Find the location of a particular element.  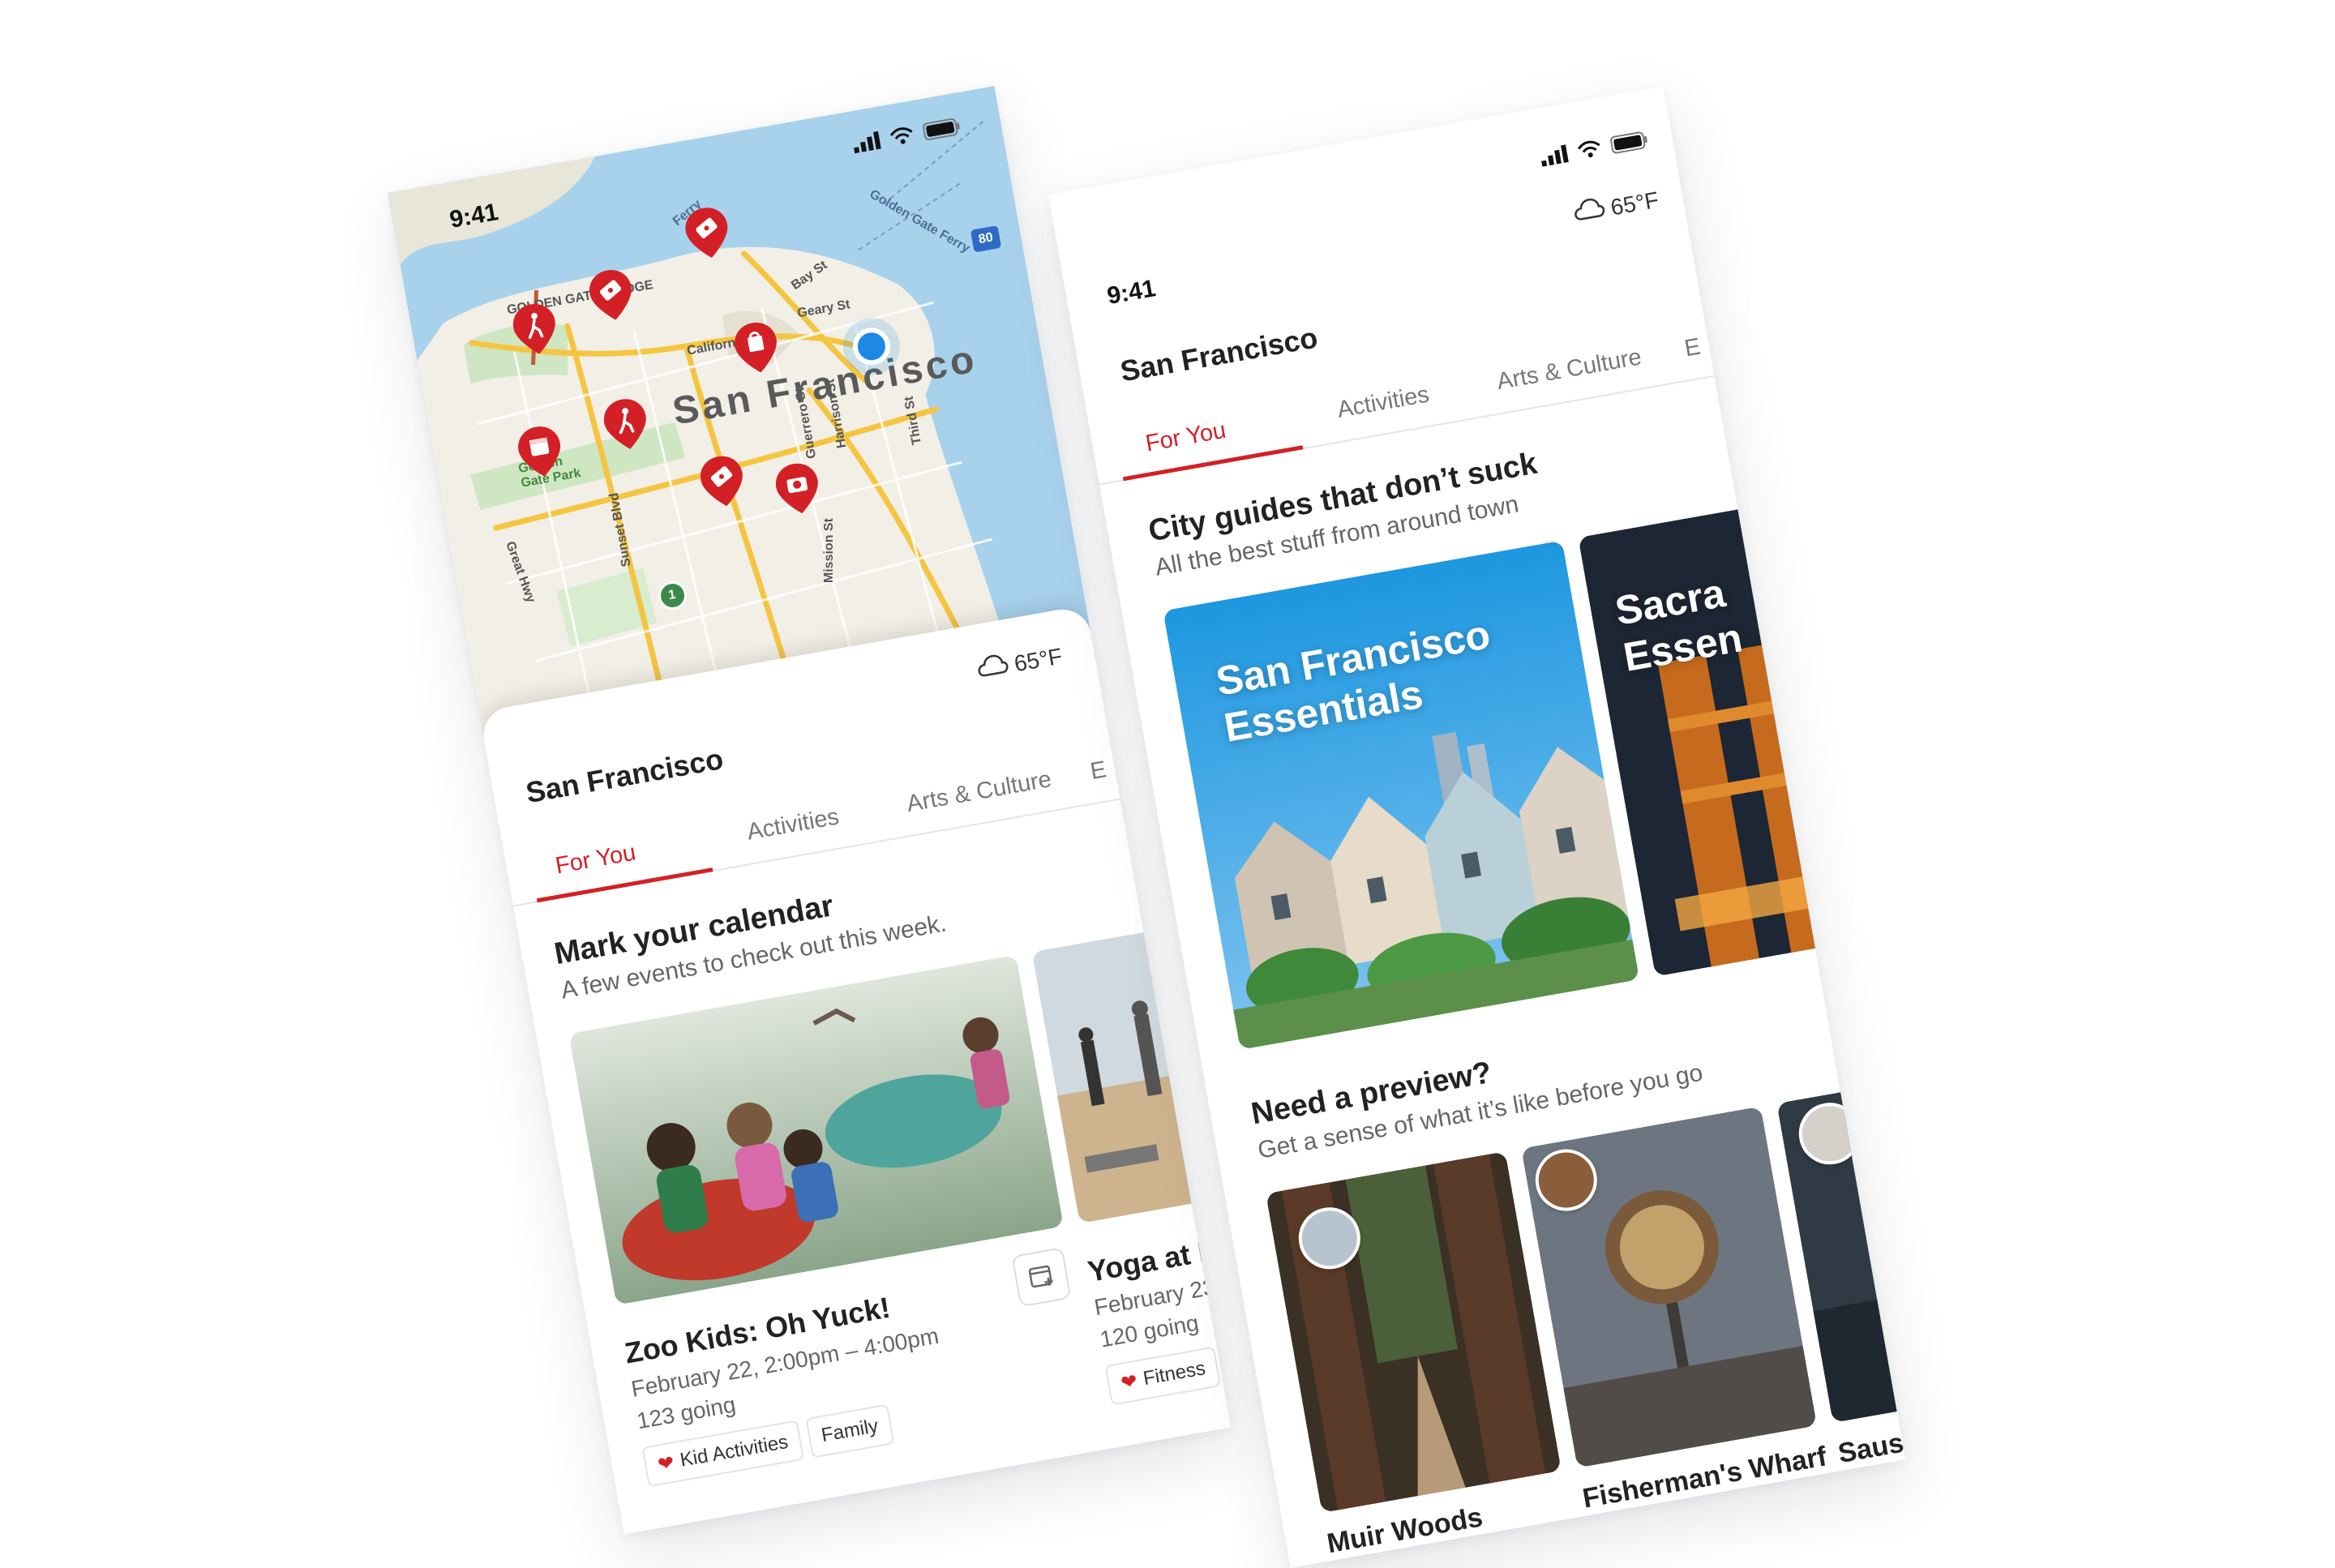

highway-80-shield: 80 is located at coordinates (986, 238).